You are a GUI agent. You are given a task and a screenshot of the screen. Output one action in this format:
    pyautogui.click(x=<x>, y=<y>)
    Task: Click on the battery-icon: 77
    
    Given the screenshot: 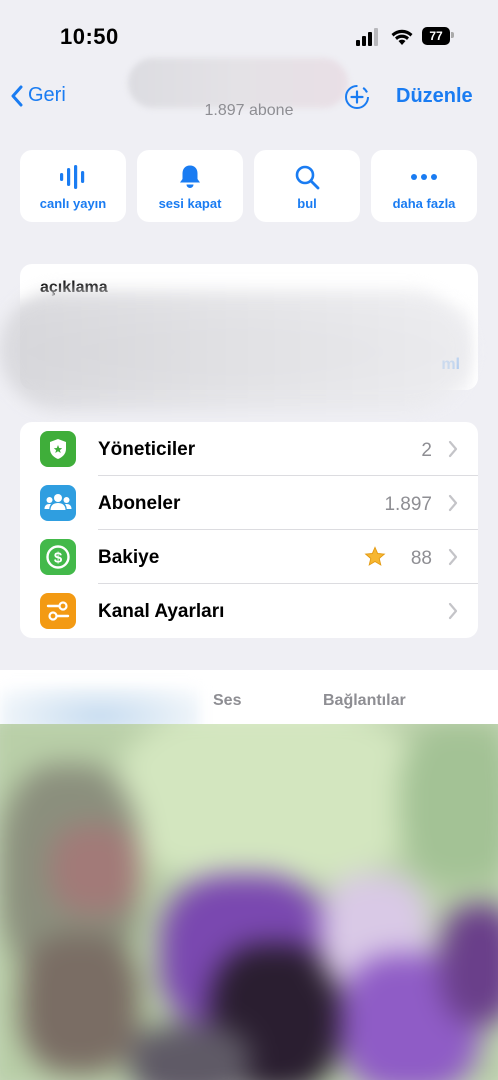 What is the action you would take?
    pyautogui.click(x=436, y=36)
    